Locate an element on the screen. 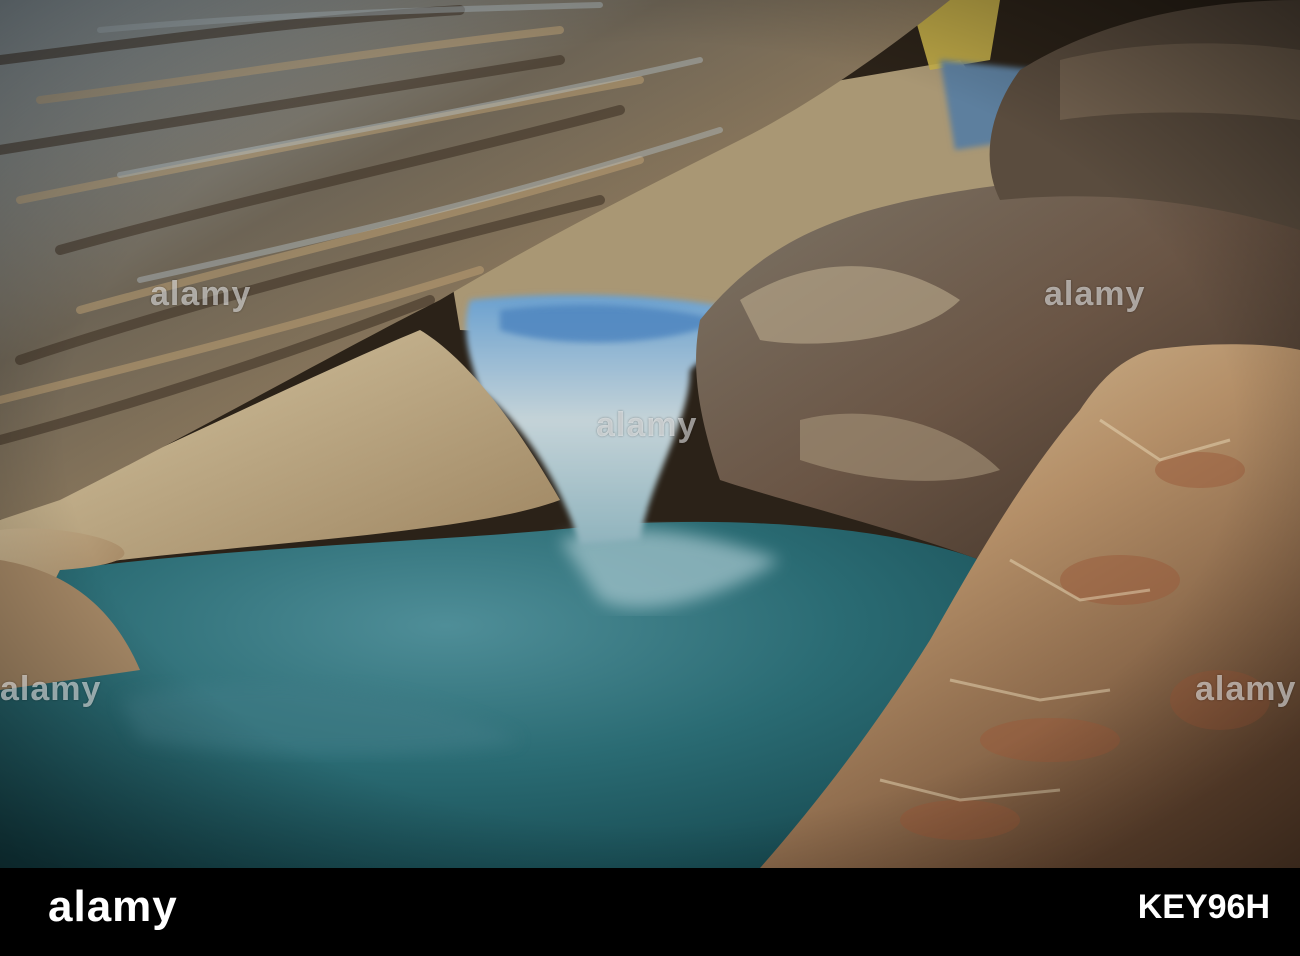  footer-bar: alamy KEY96H is located at coordinates (650, 912).